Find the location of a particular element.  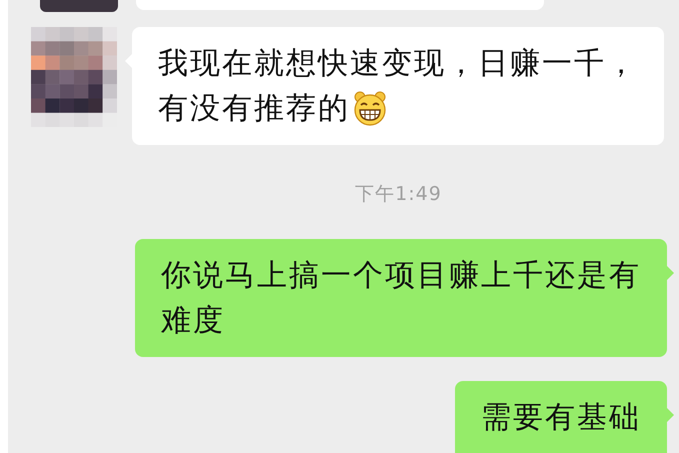

message-text-line: 难度 is located at coordinates (193, 321).